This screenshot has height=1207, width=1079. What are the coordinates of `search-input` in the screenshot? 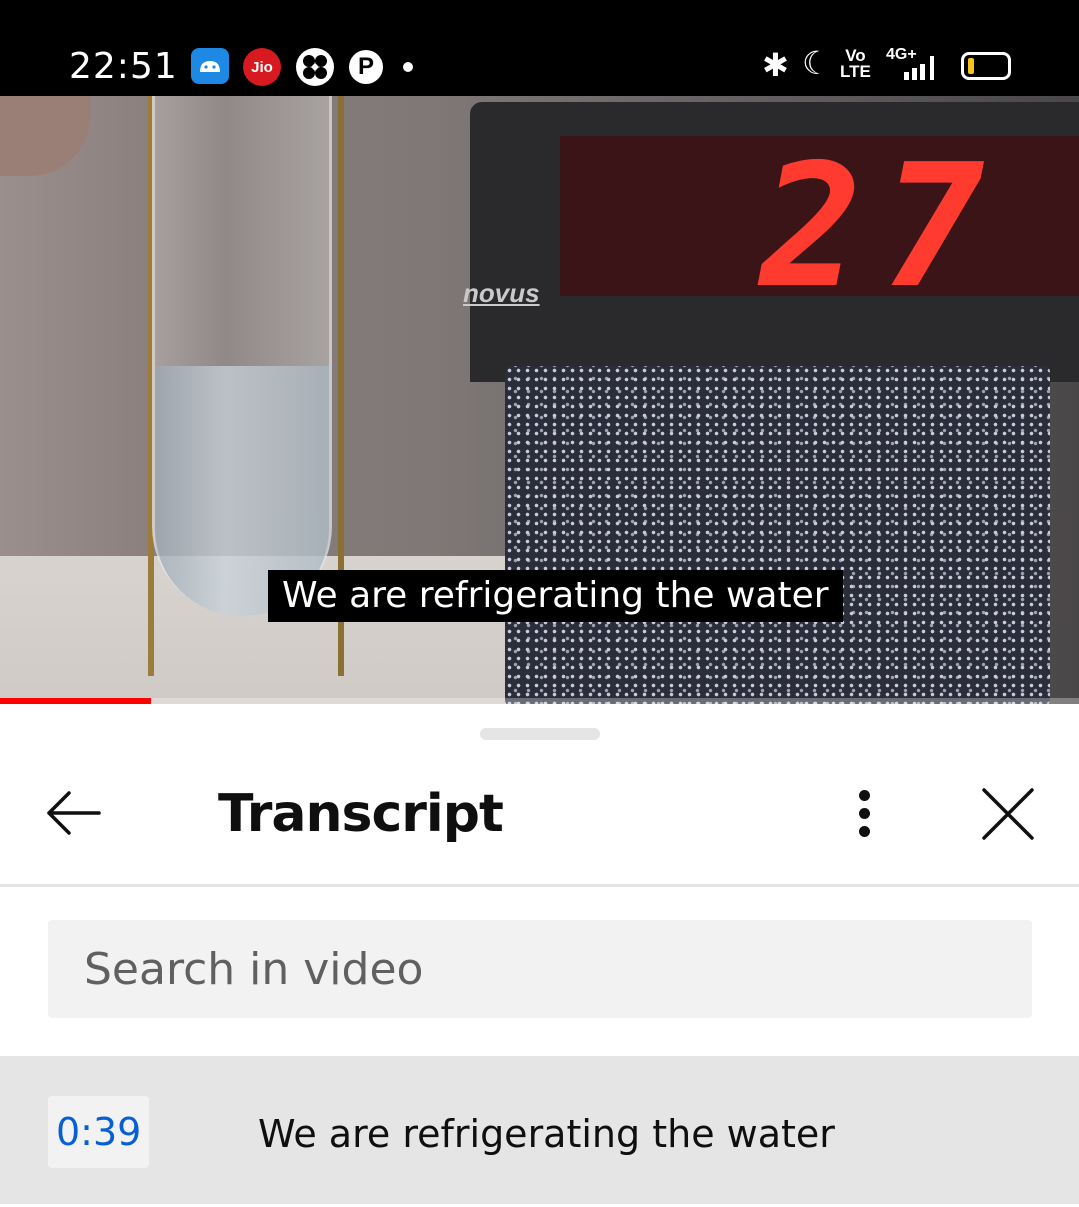 It's located at (540, 969).